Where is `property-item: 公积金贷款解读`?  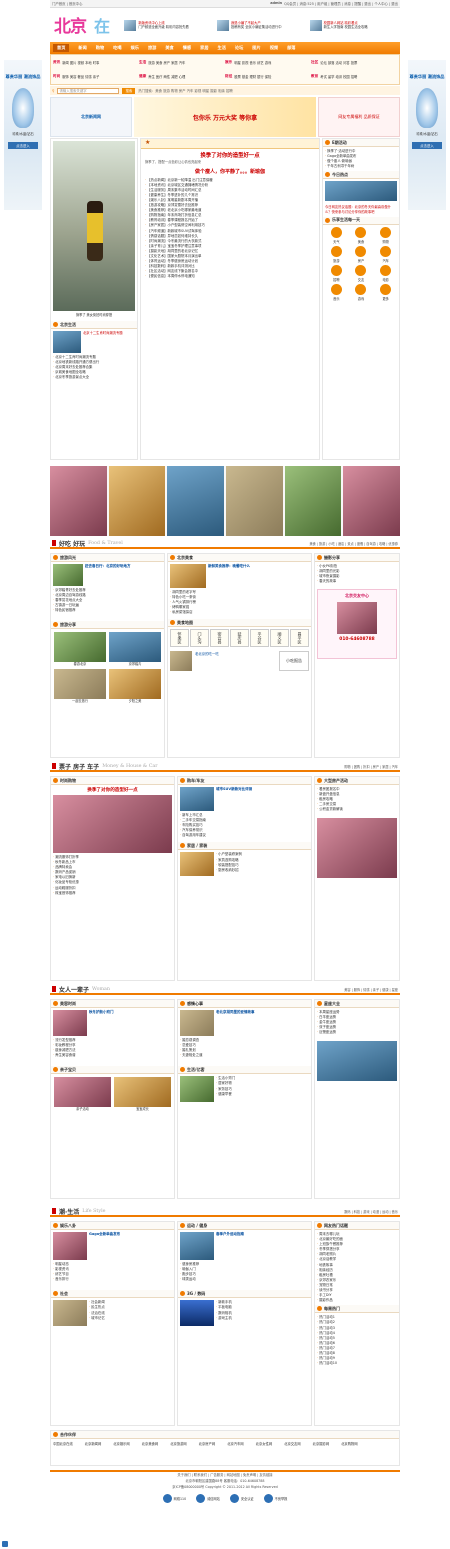 property-item: 公积金贷款解读 is located at coordinates (357, 809).